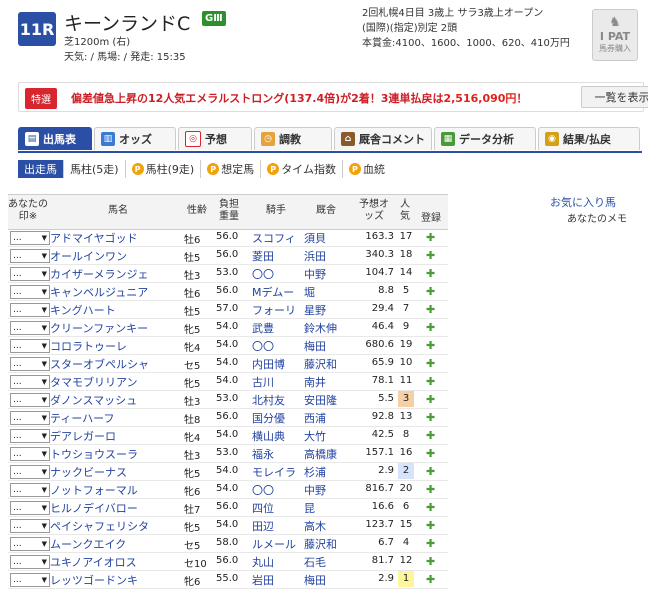  I want to click on tab-stable-comment: ⌂ 厩舎コメント, so click(383, 138).